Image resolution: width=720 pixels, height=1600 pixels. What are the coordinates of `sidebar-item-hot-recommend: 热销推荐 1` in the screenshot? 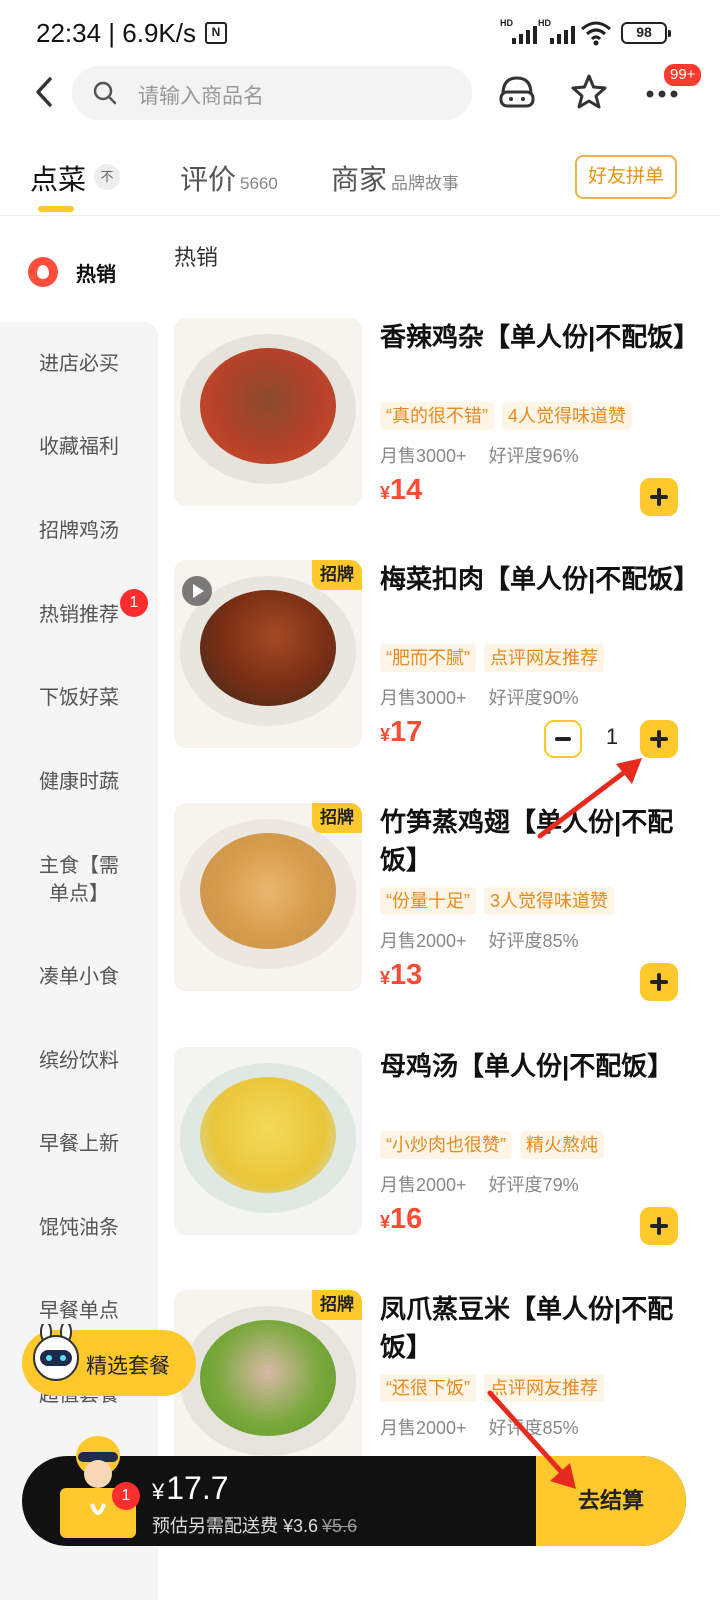 It's located at (79, 609).